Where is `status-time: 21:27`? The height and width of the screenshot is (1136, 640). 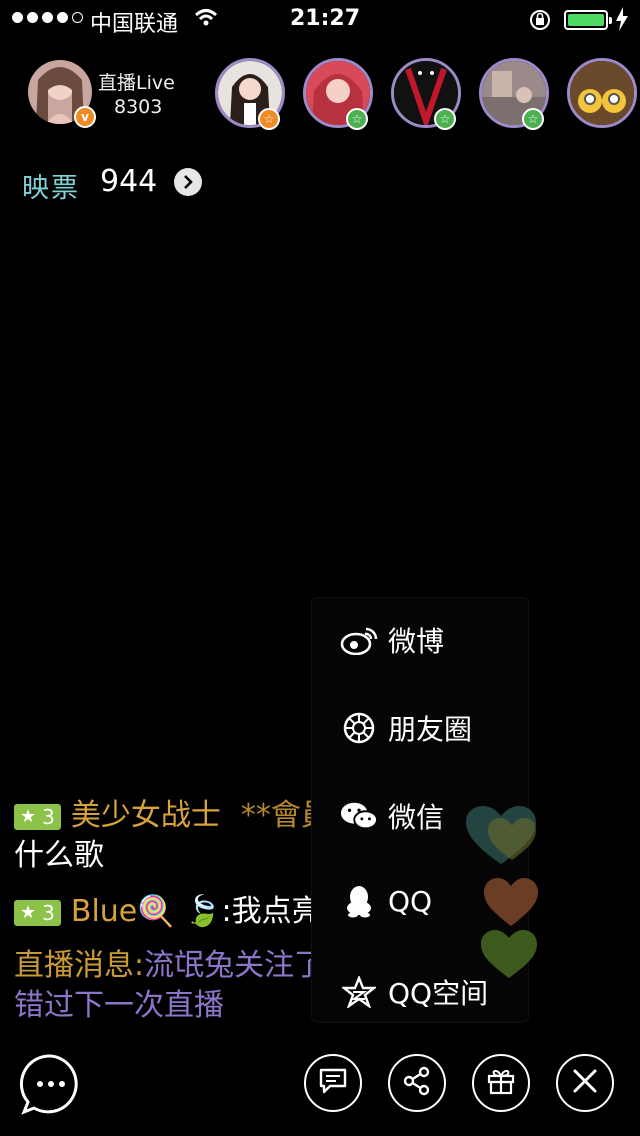 status-time: 21:27 is located at coordinates (325, 18).